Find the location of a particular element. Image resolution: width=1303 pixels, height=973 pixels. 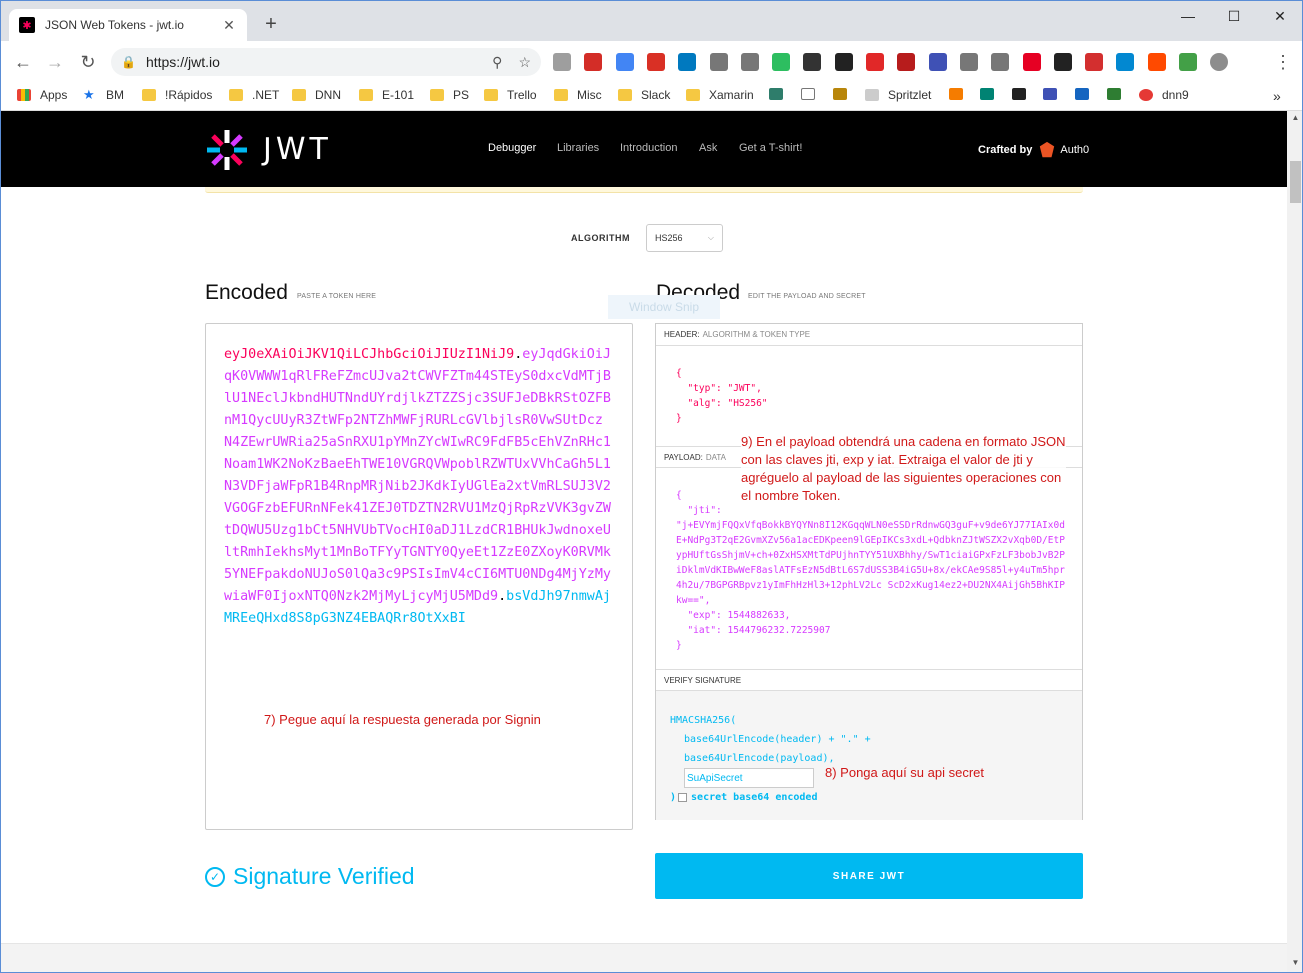

nav-debugger: Debugger is located at coordinates (512, 148).